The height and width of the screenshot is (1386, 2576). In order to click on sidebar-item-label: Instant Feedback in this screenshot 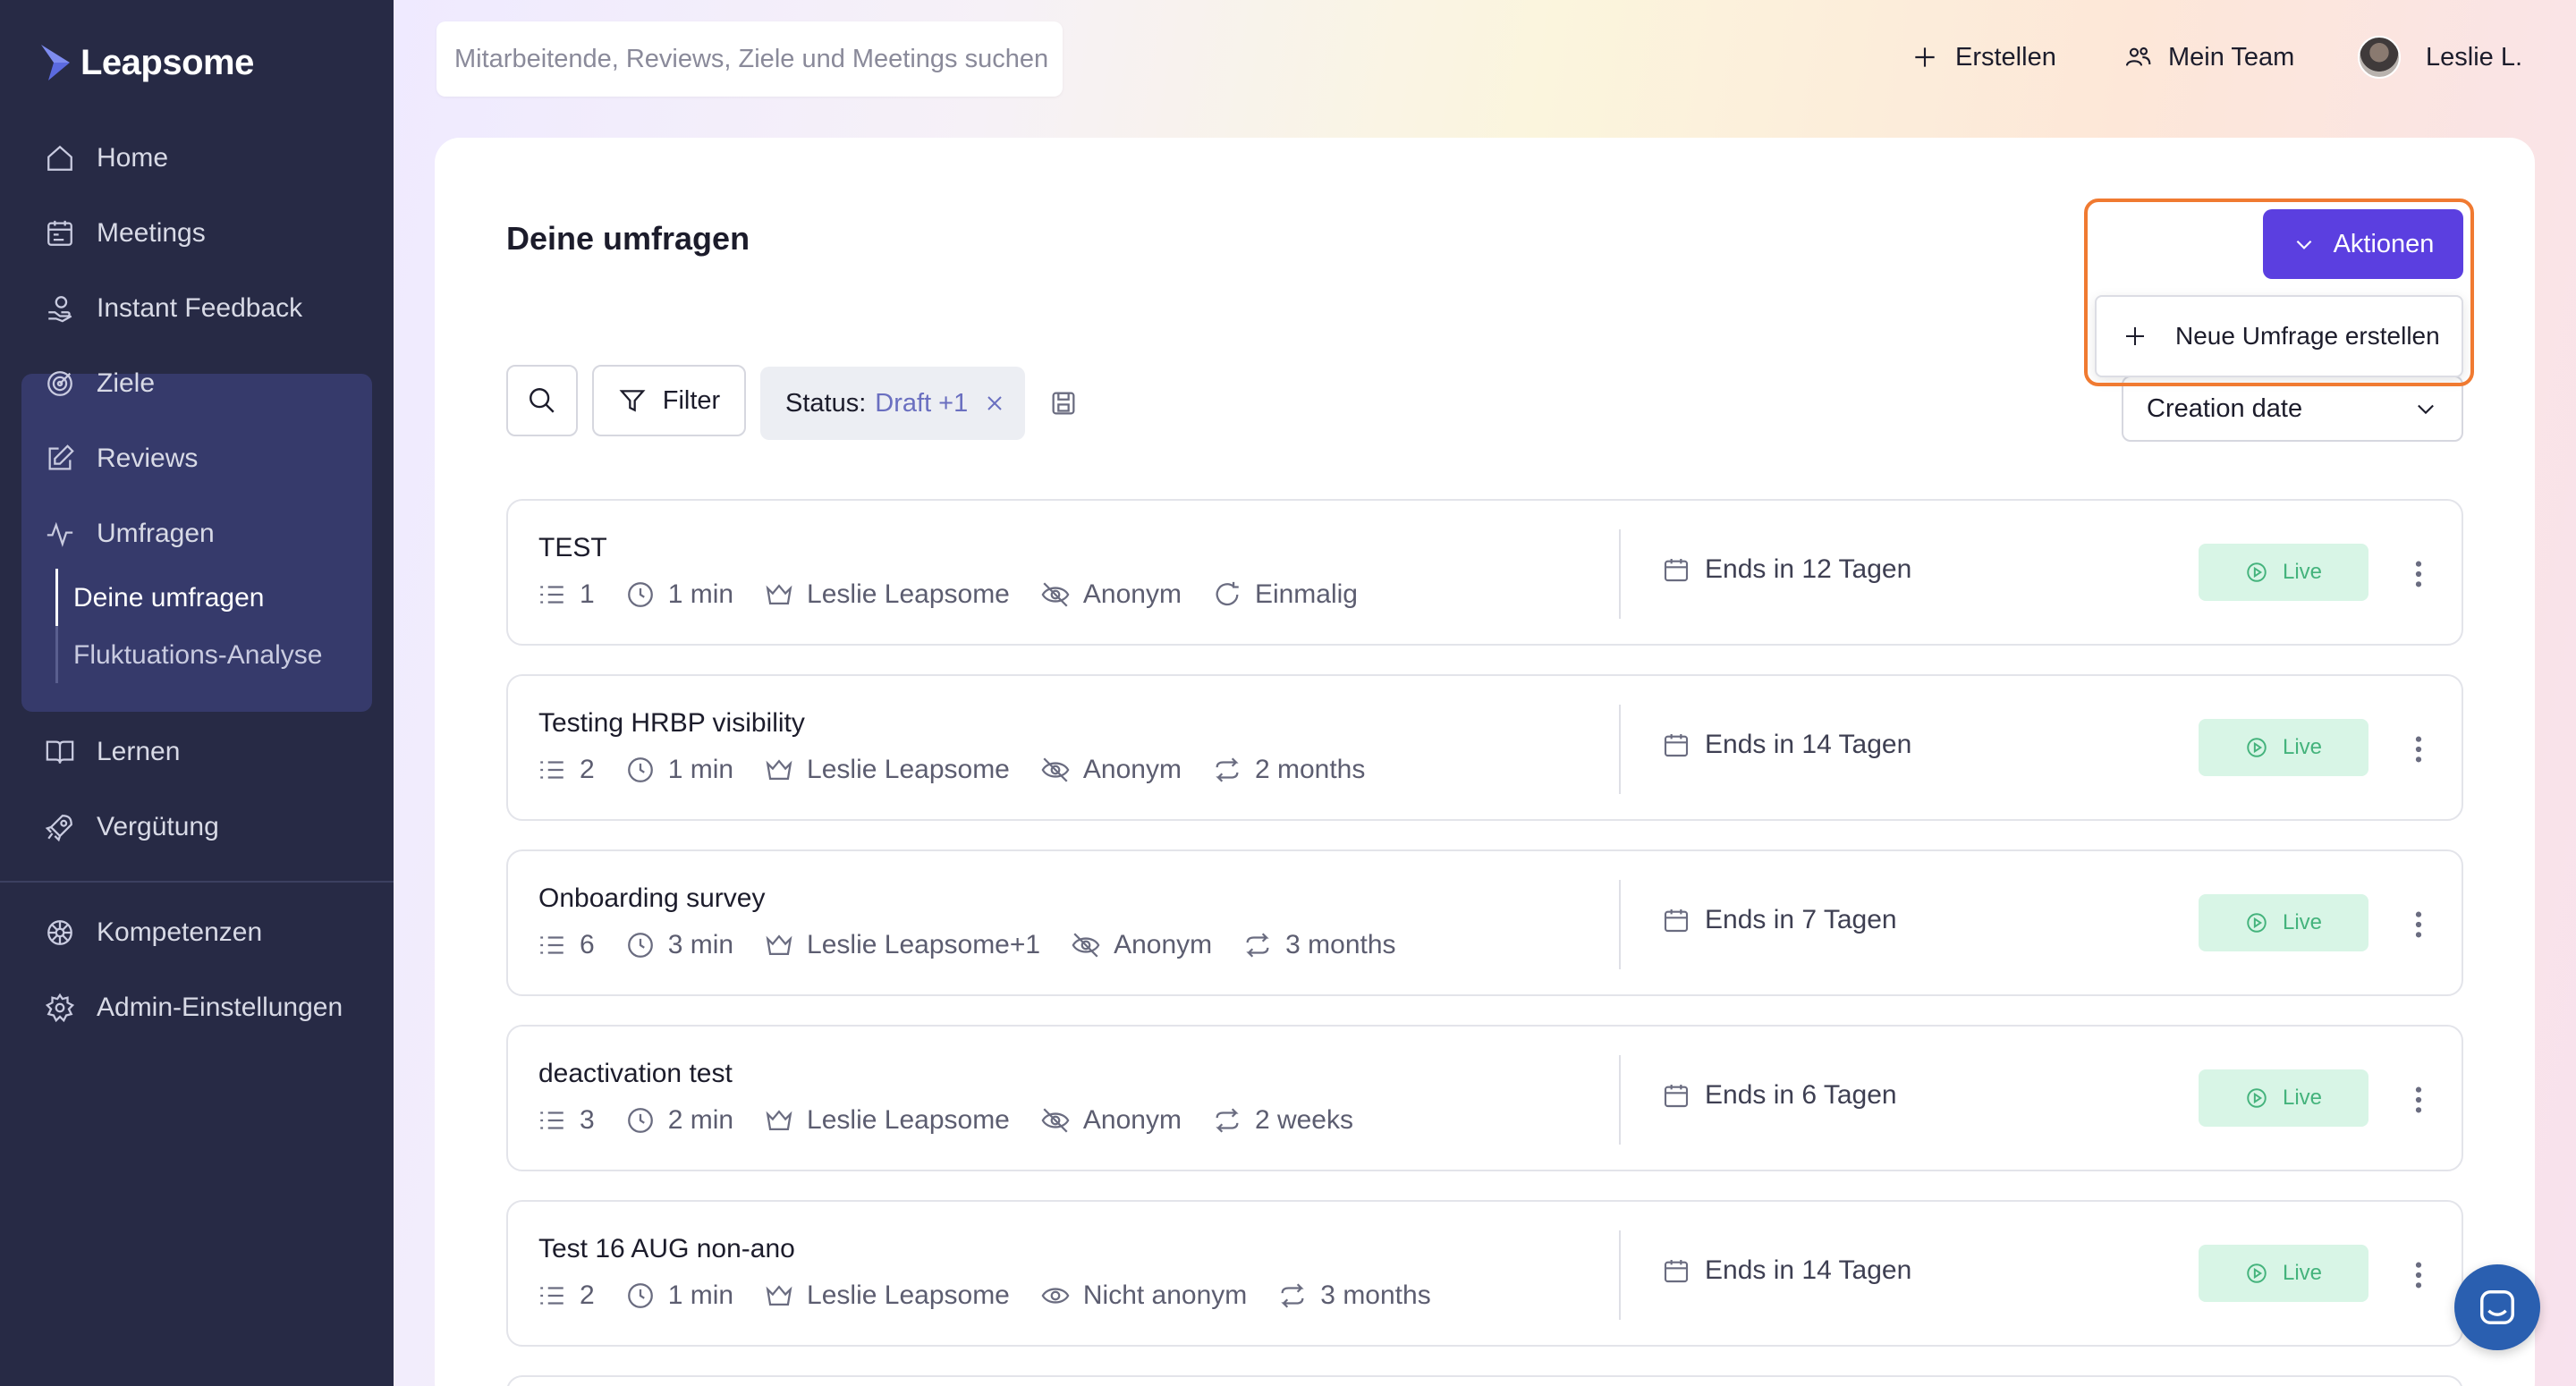, I will do `click(200, 308)`.